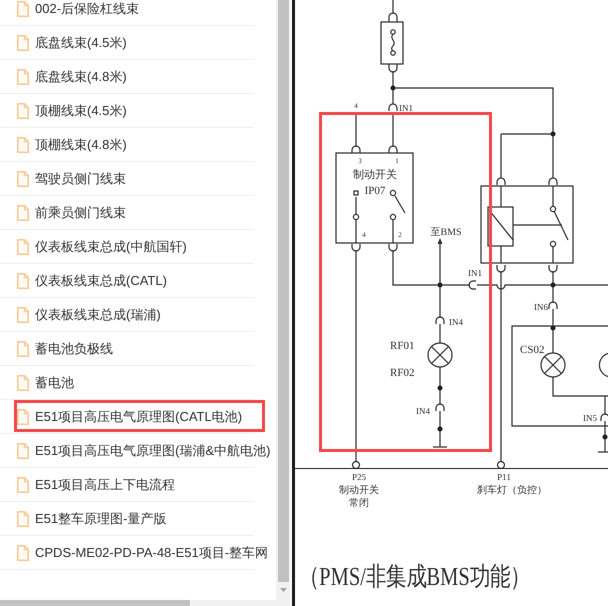  What do you see at coordinates (446, 232) in the screenshot?
I see `arrow-label: 至BMS` at bounding box center [446, 232].